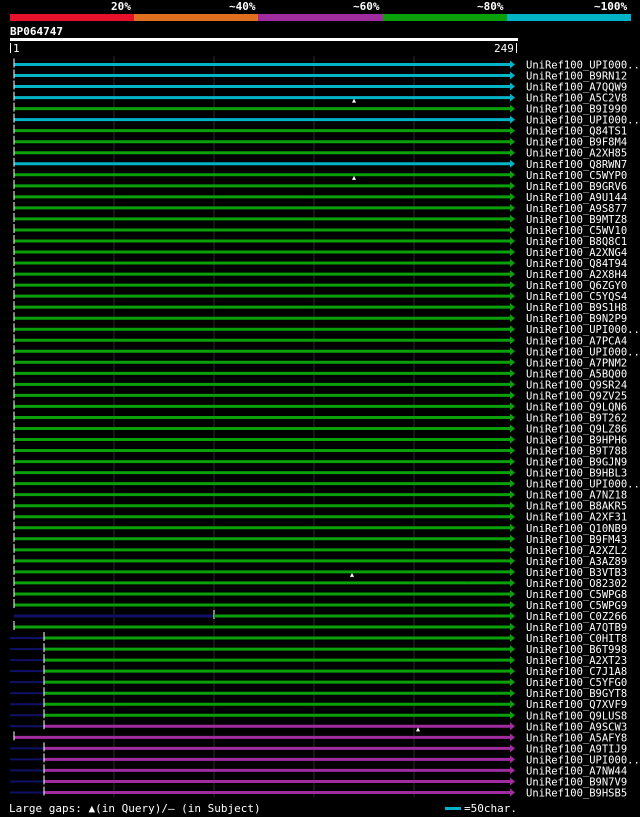 Image resolution: width=640 pixels, height=817 pixels. What do you see at coordinates (135, 808) in the screenshot?
I see `large-gaps-legend: Large gaps: ▲(in Query)/— (in Subject)` at bounding box center [135, 808].